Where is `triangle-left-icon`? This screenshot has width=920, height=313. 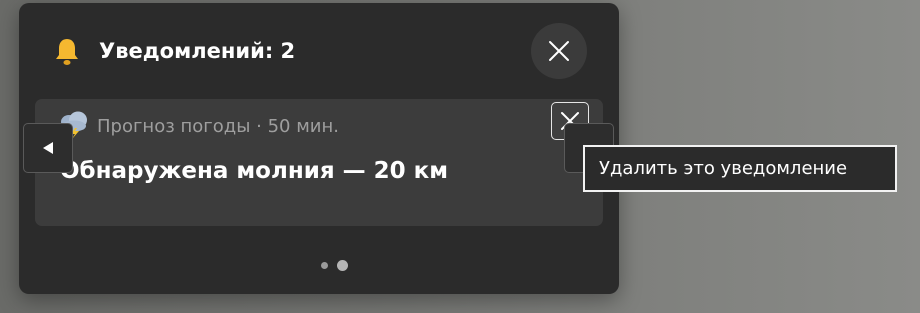
triangle-left-icon is located at coordinates (48, 148).